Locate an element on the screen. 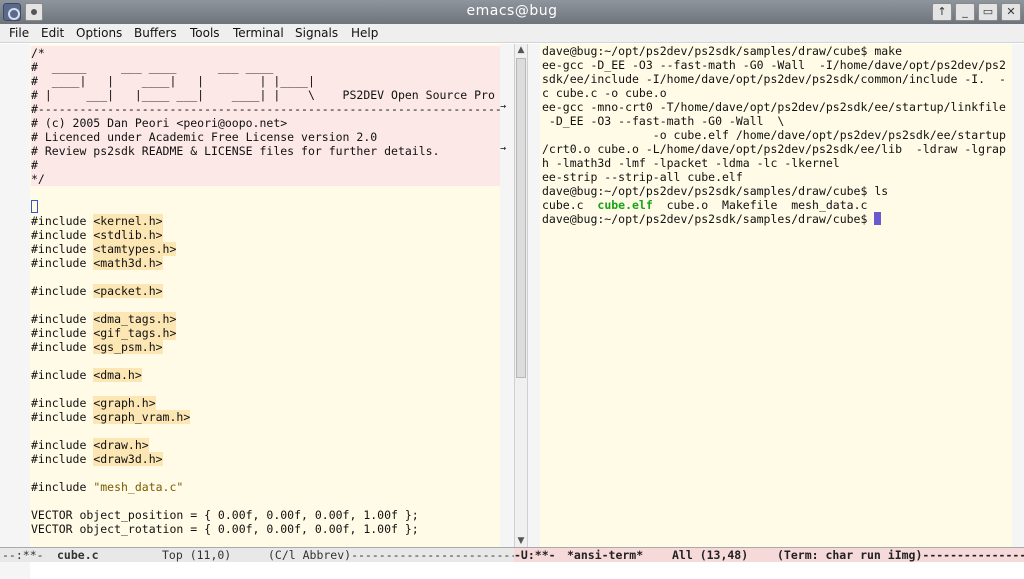 Image resolution: width=1024 pixels, height=579 pixels. code-line: #include <draw3d.h> is located at coordinates (266, 459).